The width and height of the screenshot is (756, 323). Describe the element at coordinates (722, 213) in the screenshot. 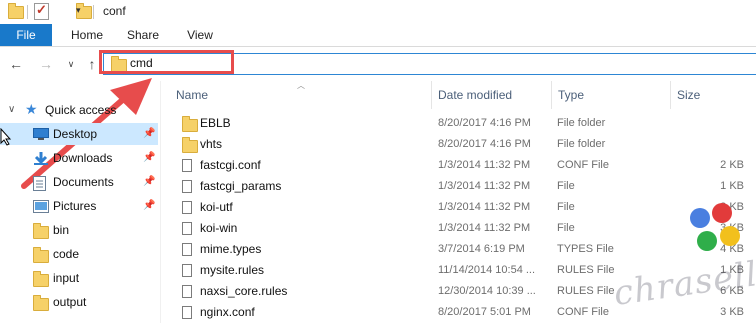

I see `logo-dot-red` at that location.